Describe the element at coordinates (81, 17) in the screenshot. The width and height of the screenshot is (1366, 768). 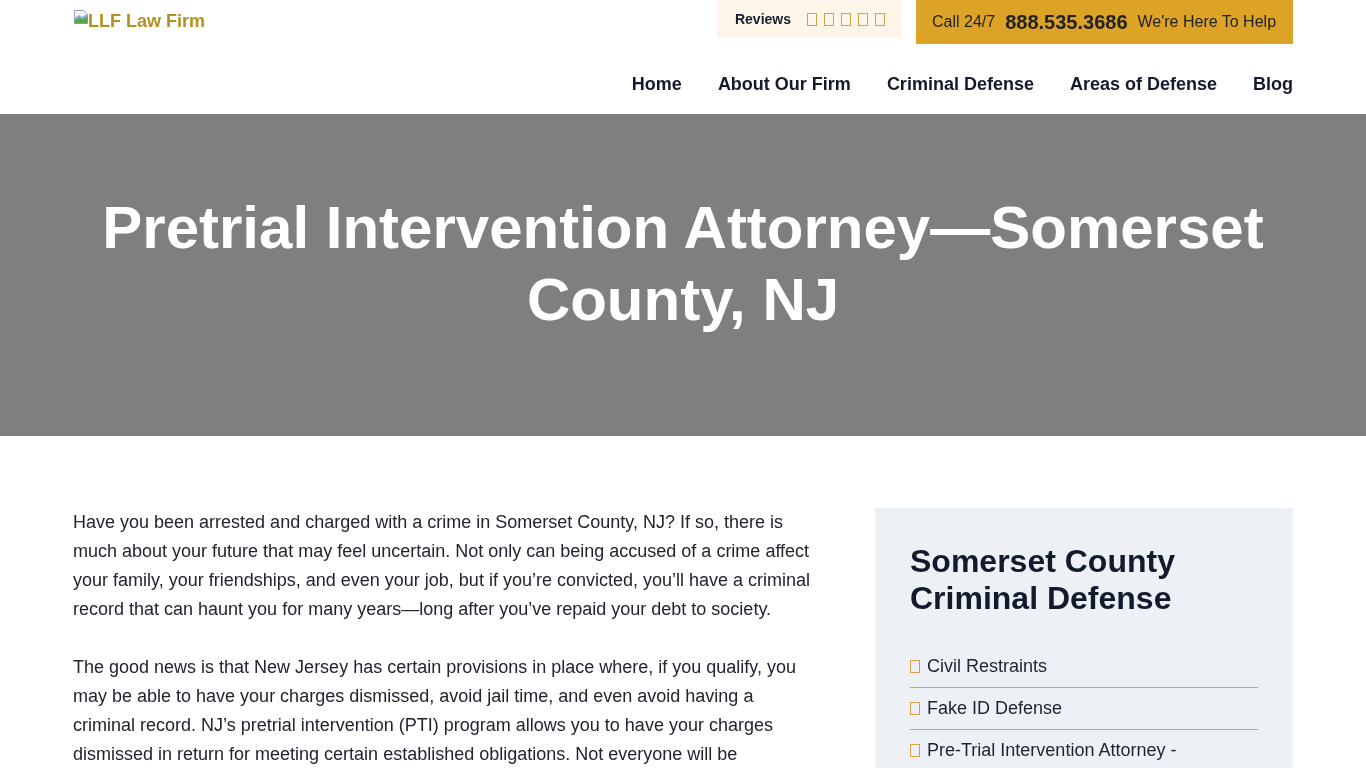
I see `broken-image-icon` at that location.